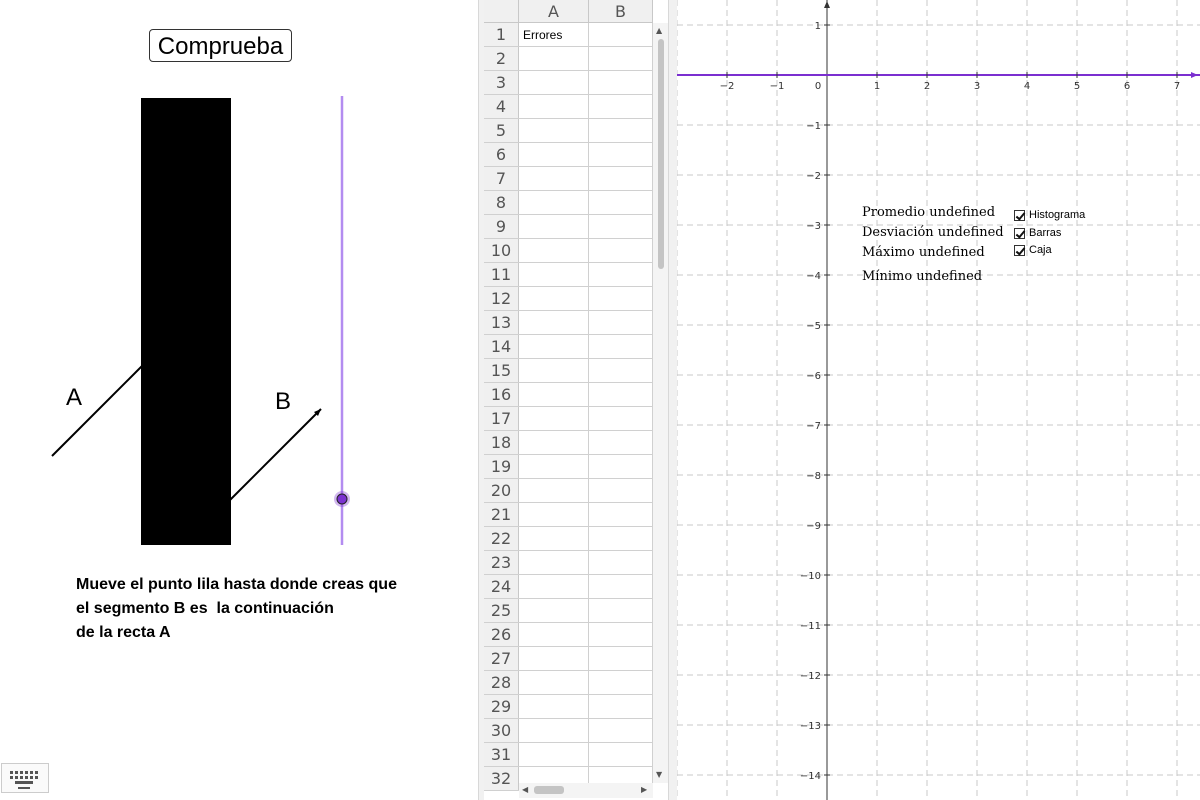 The height and width of the screenshot is (800, 1200). Describe the element at coordinates (501, 538) in the screenshot. I see `row-header: 22` at that location.